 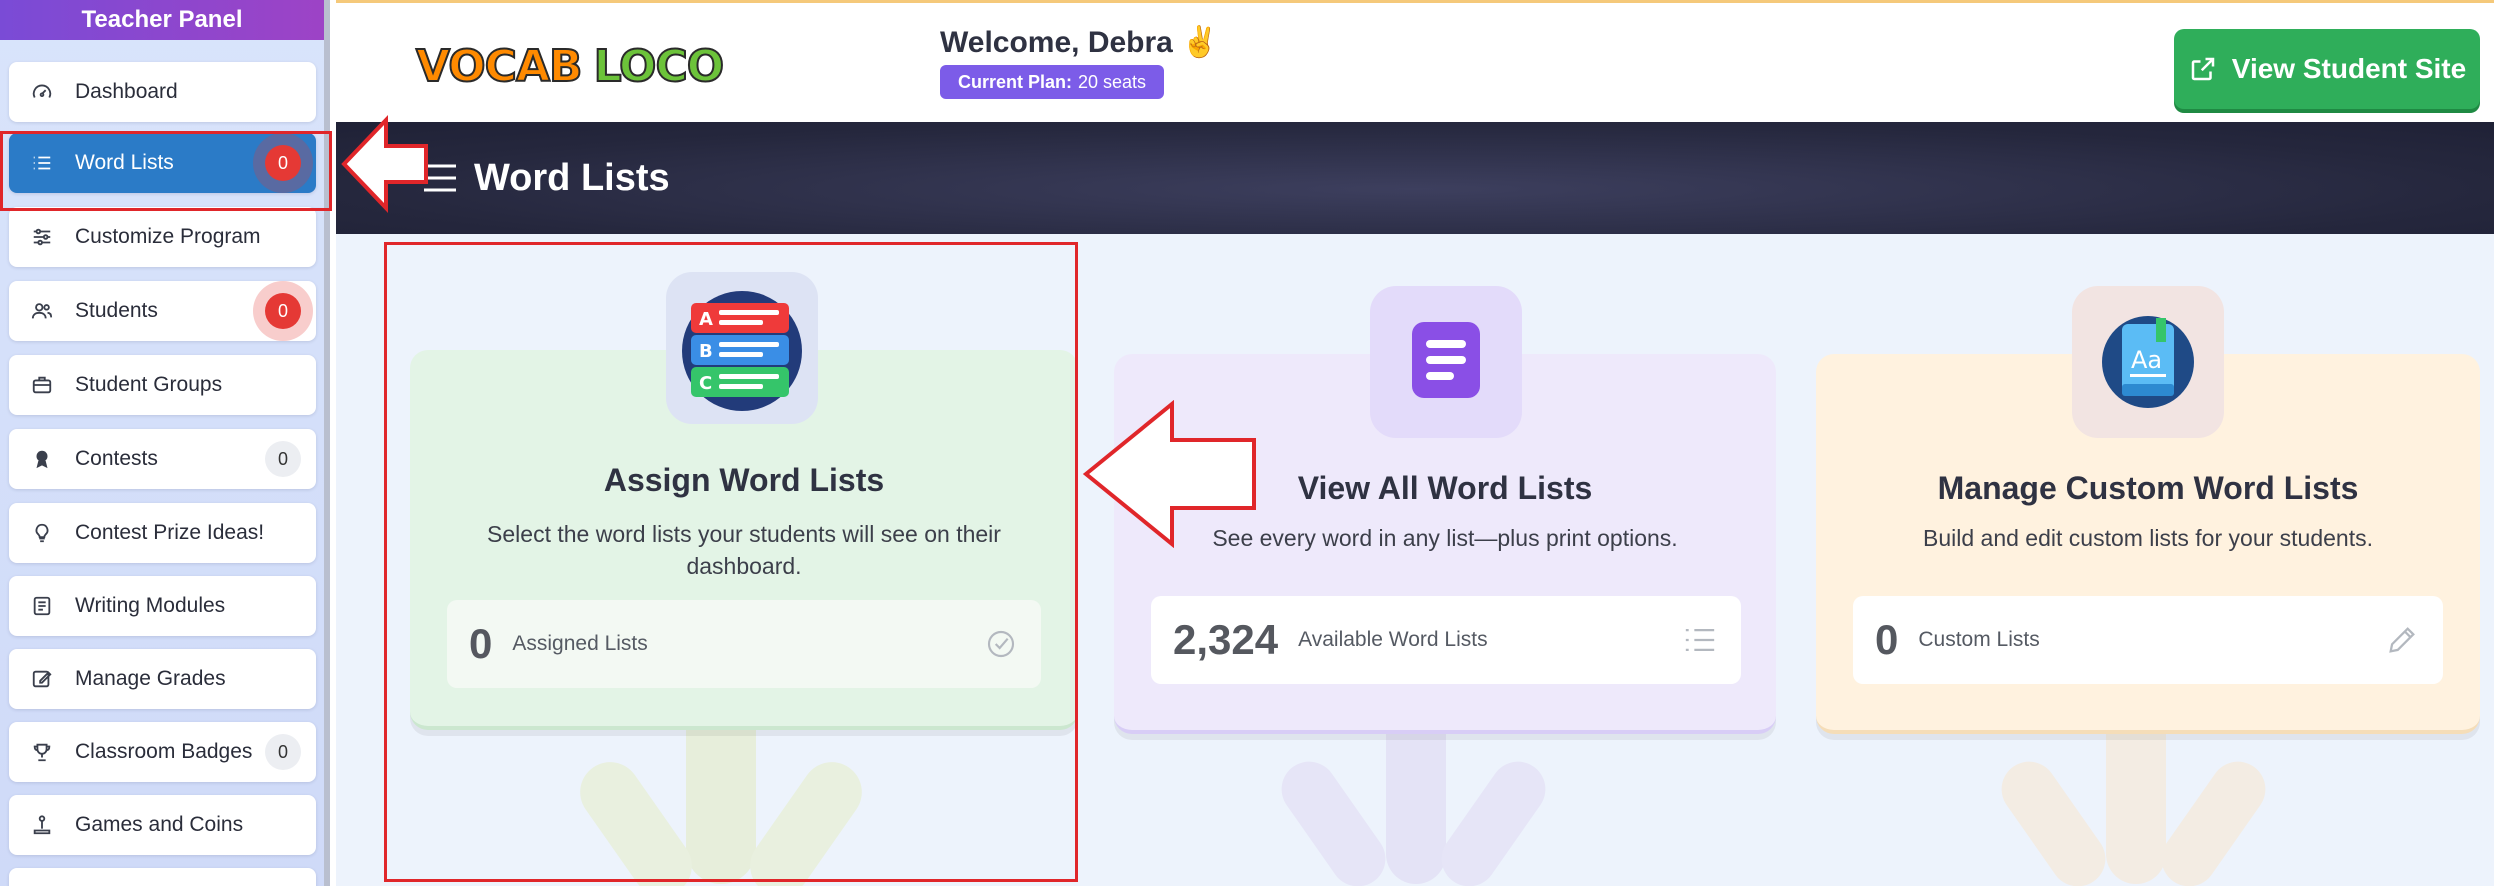 I want to click on plan-value: 20 seats, so click(x=1112, y=81).